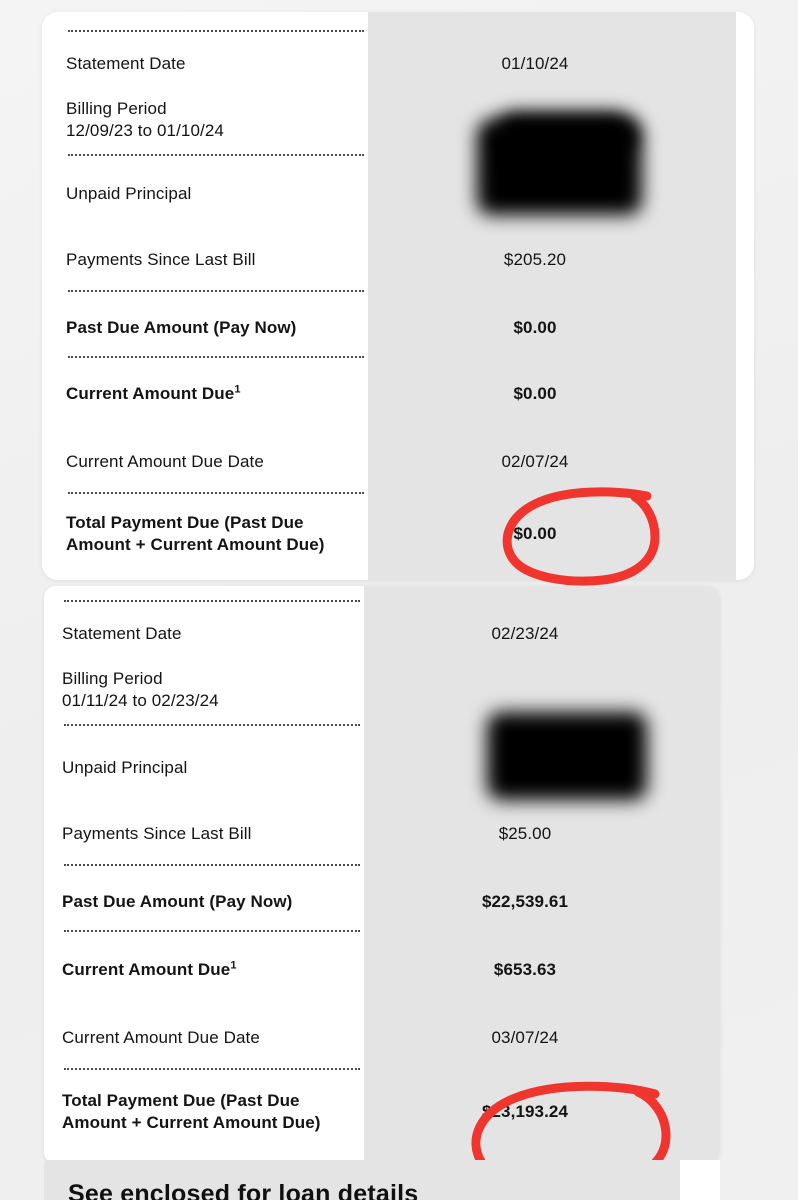  I want to click on table-row-past-due: Past Due Amount (Pay Now) $0.00, so click(398, 328).